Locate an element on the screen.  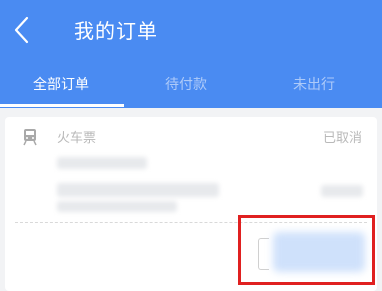
blurred-trip-details is located at coordinates (138, 190).